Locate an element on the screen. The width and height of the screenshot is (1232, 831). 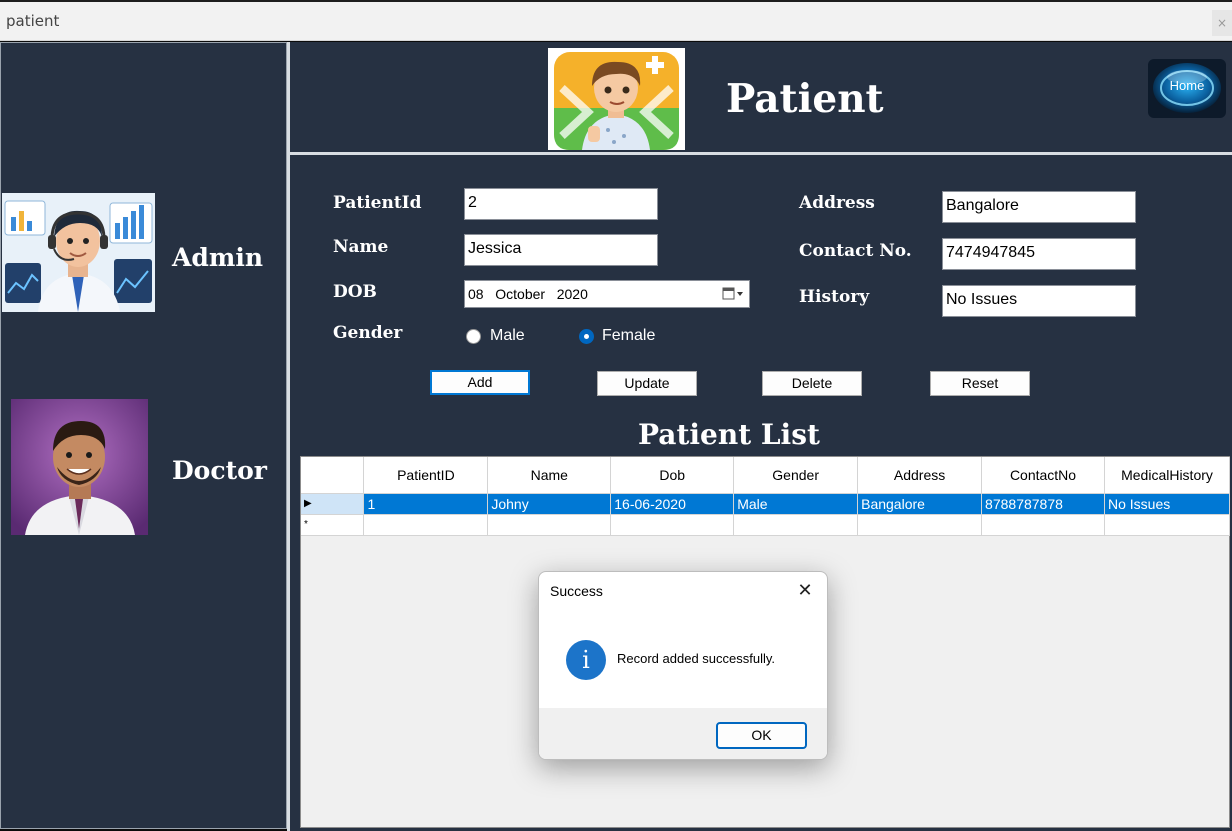
dialog-body: i Record added successfully. is located at coordinates (683, 659).